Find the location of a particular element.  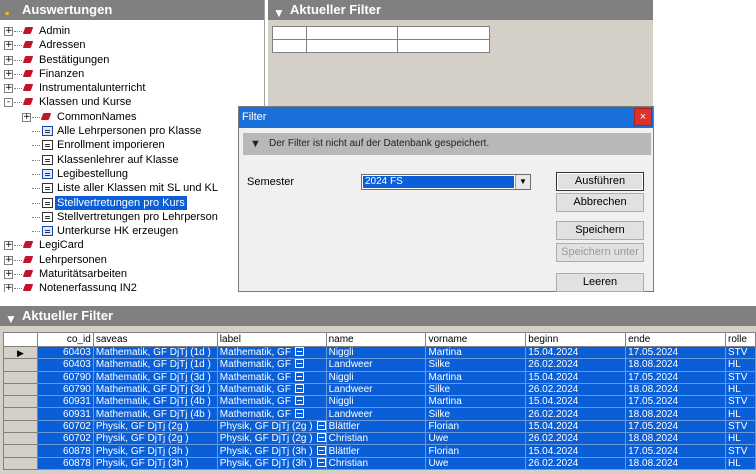

table-cell-co-id: 60702 is located at coordinates (65, 439).